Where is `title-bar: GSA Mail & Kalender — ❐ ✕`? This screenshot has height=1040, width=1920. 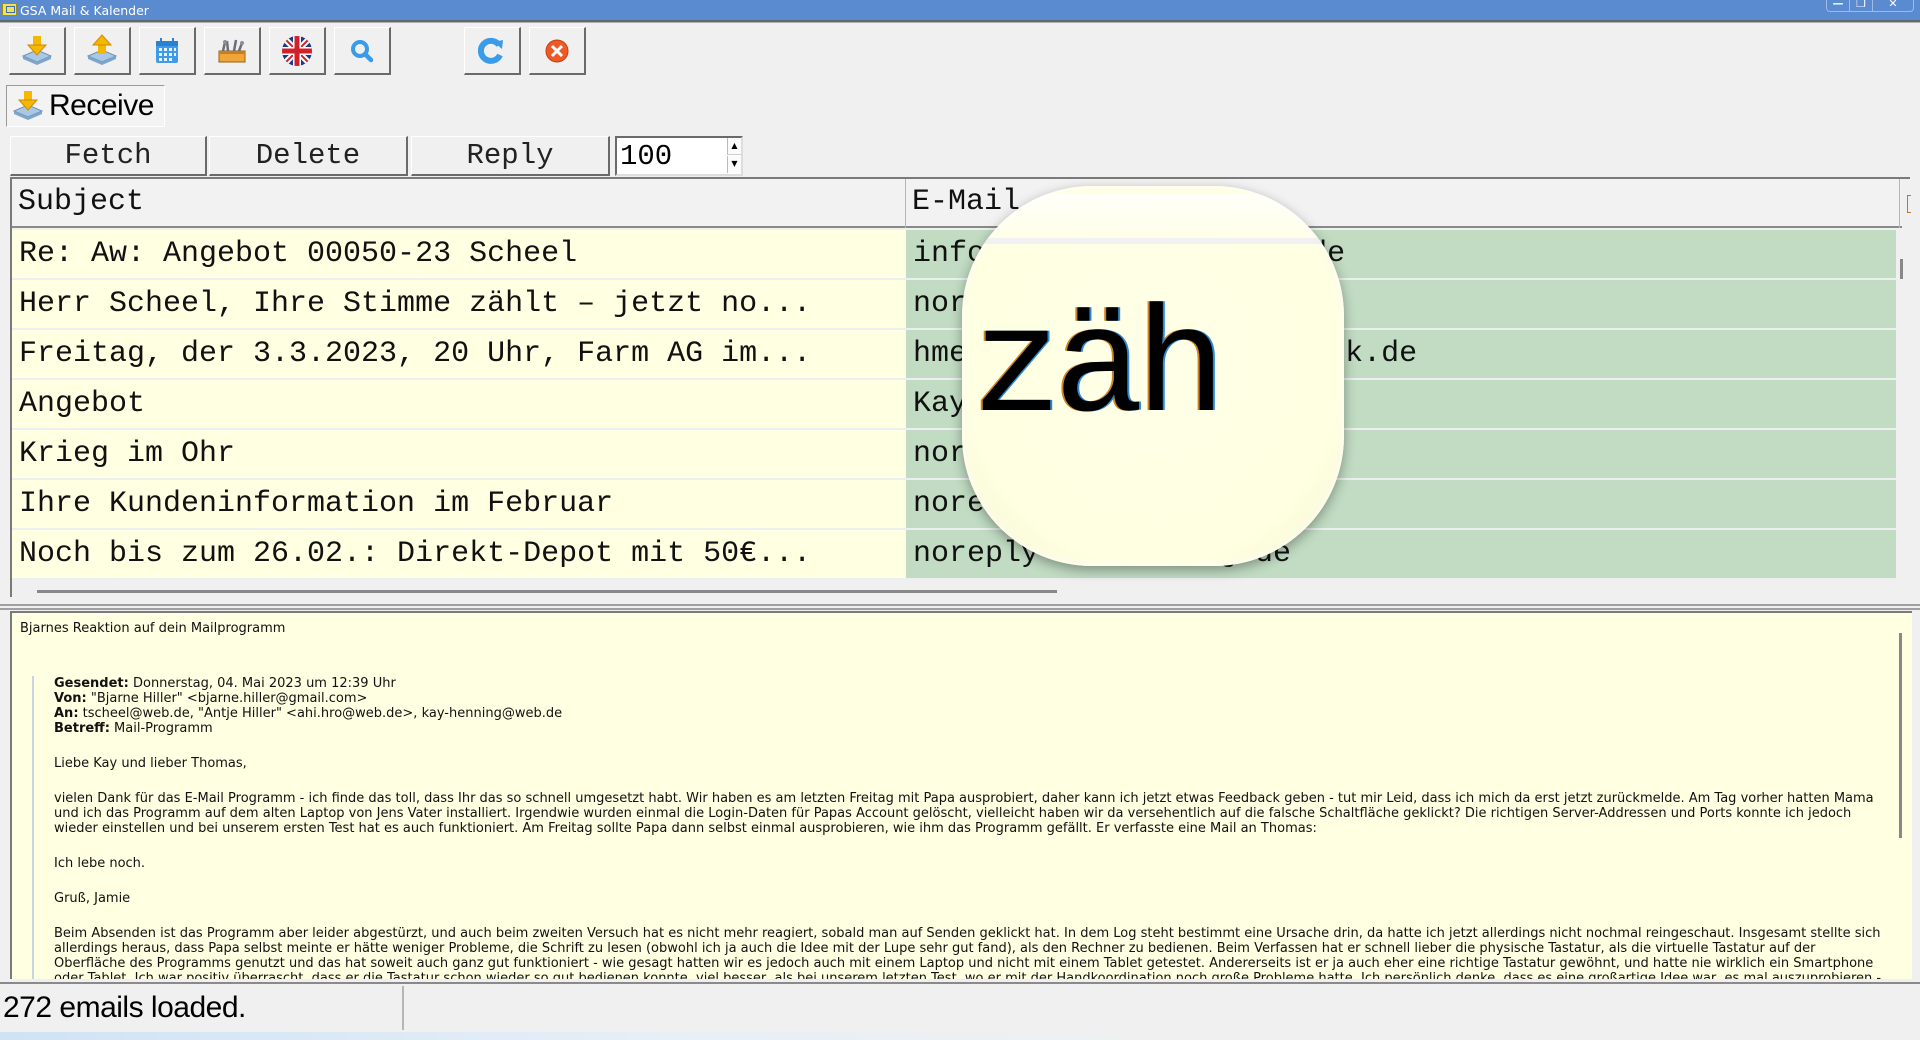
title-bar: GSA Mail & Kalender — ❐ ✕ is located at coordinates (960, 11).